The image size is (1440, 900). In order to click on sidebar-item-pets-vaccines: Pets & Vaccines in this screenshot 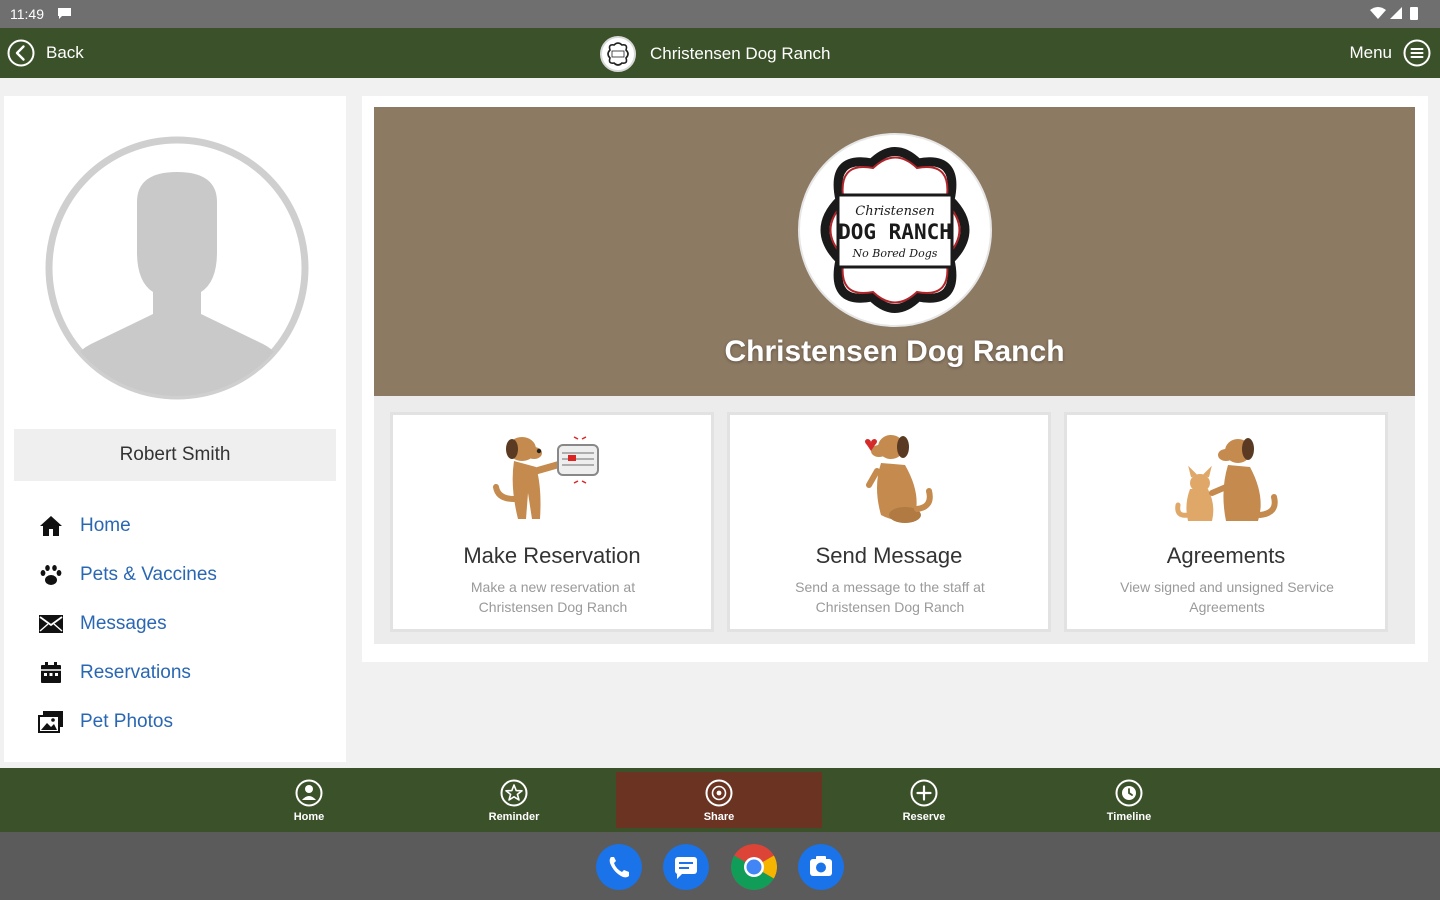, I will do `click(175, 574)`.